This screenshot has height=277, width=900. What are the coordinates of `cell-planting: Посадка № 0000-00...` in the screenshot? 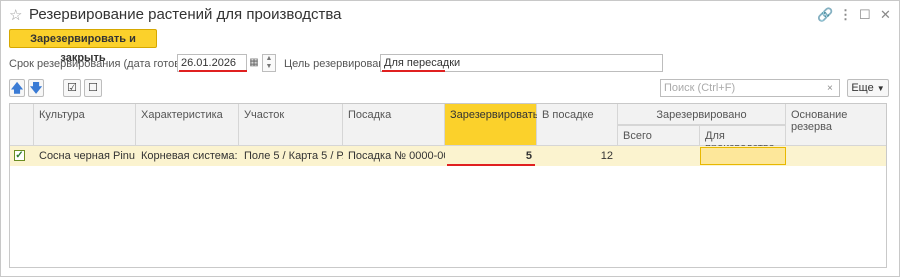 It's located at (394, 156).